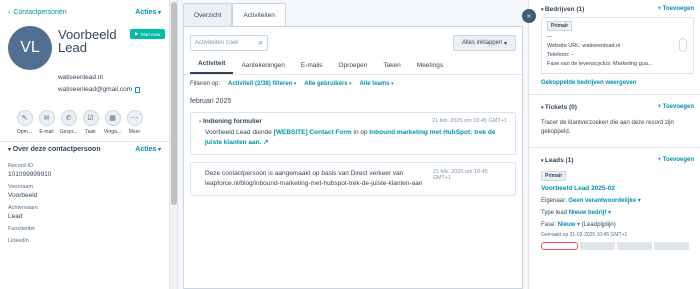 This screenshot has height=289, width=700. I want to click on users-filter-dropdown: Alle gebruikers, so click(327, 84).